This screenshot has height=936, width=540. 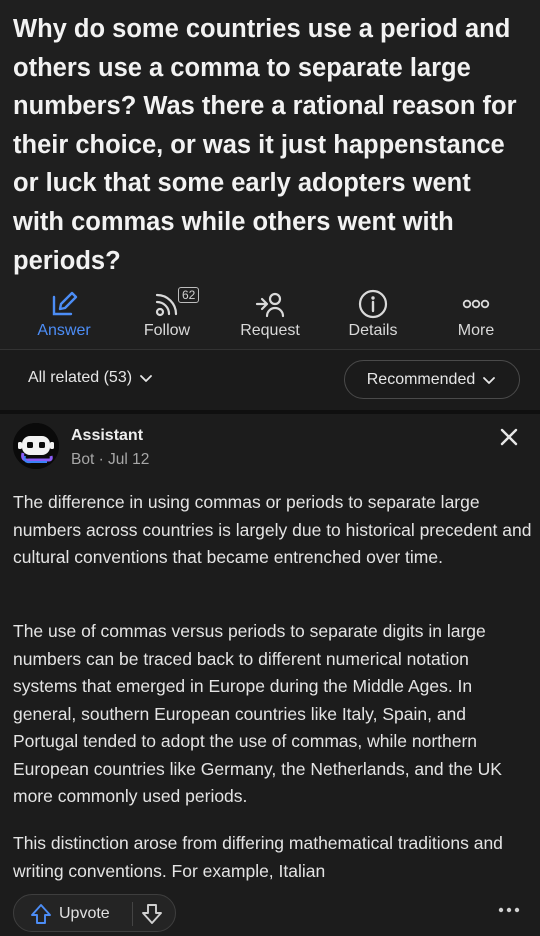 What do you see at coordinates (64, 330) in the screenshot?
I see `answer-label: Answer` at bounding box center [64, 330].